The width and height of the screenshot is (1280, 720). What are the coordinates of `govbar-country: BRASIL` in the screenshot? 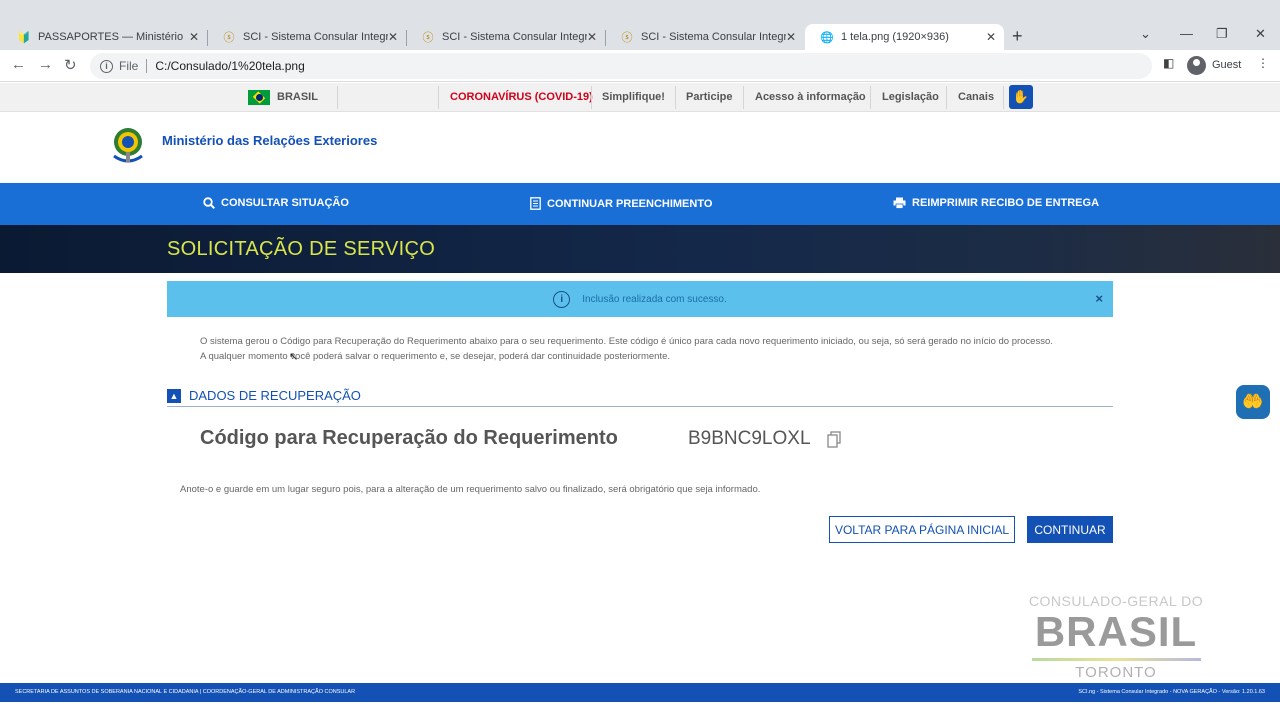 It's located at (297, 97).